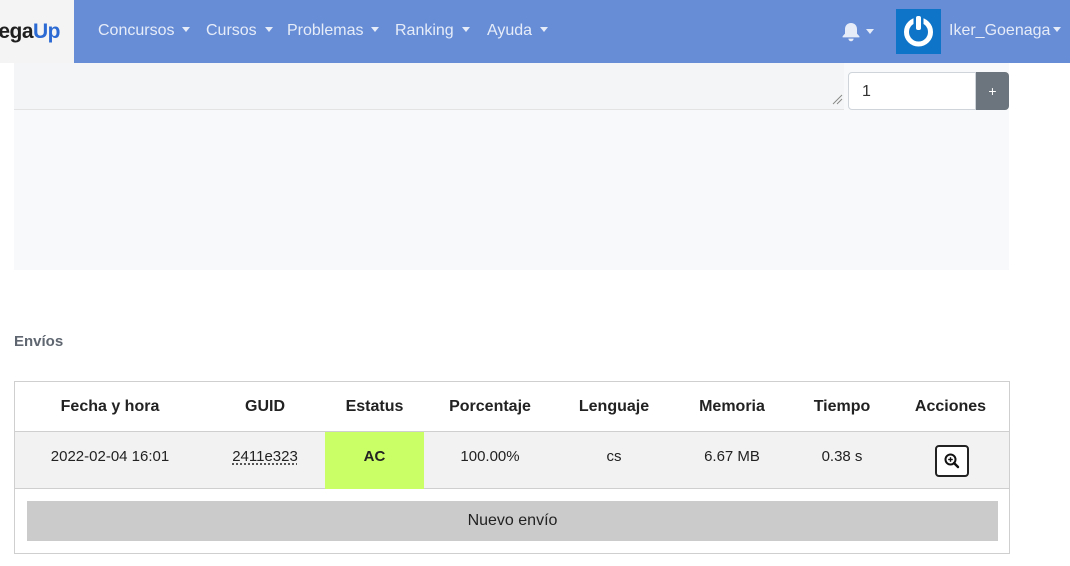  What do you see at coordinates (732, 406) in the screenshot?
I see `header-memory: Memoria` at bounding box center [732, 406].